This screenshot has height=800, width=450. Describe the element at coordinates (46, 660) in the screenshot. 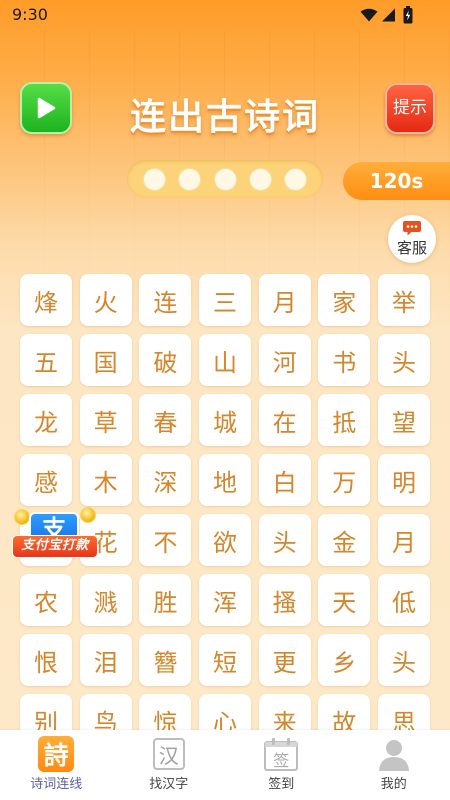

I see `char-cell: 恨` at that location.